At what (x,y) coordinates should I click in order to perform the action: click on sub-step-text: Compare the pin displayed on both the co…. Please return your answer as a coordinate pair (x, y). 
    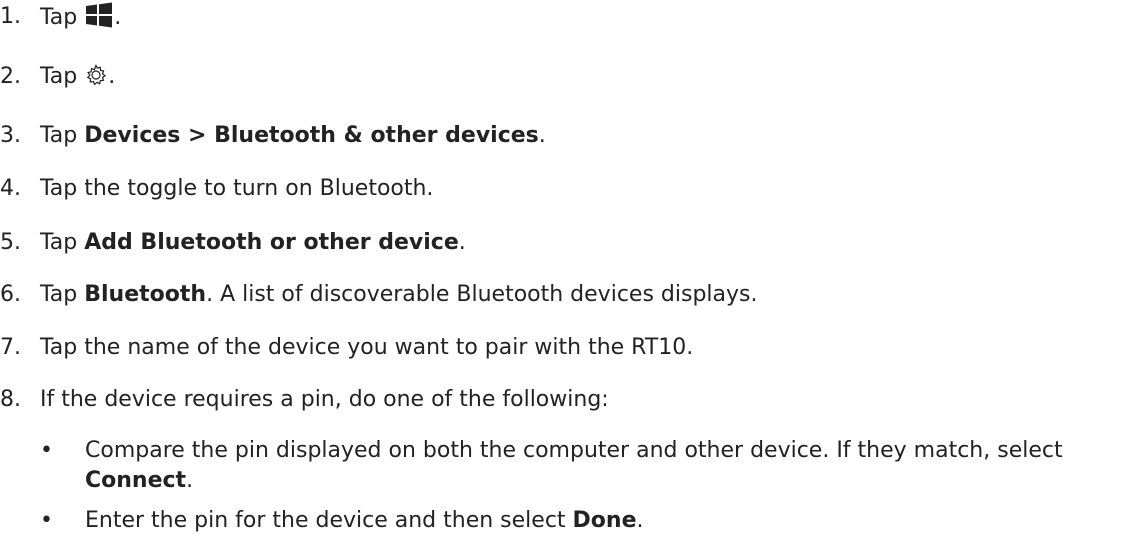
    Looking at the image, I should click on (574, 450).